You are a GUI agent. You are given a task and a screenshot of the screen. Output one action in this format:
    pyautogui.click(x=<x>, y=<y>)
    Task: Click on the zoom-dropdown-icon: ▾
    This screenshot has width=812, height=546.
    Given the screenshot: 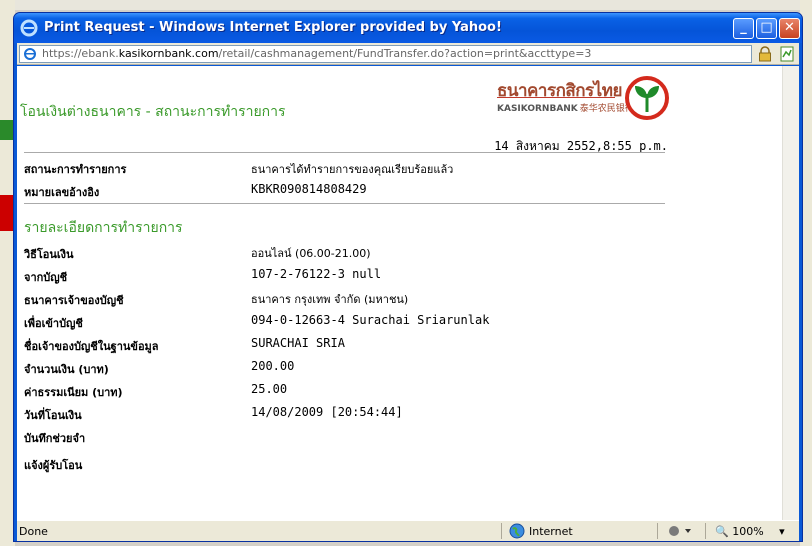 What is the action you would take?
    pyautogui.click(x=782, y=531)
    